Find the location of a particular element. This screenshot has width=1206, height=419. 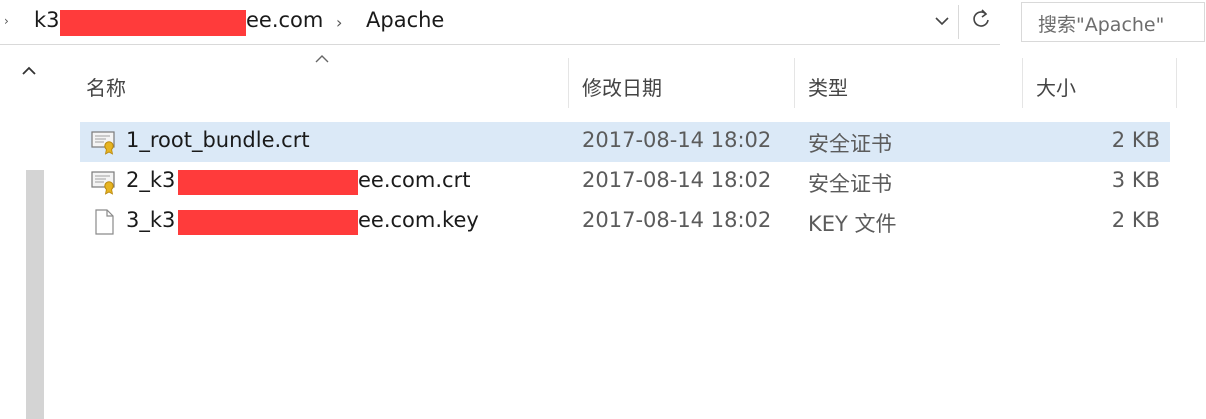

scrollbar-thumb is located at coordinates (35, 294).